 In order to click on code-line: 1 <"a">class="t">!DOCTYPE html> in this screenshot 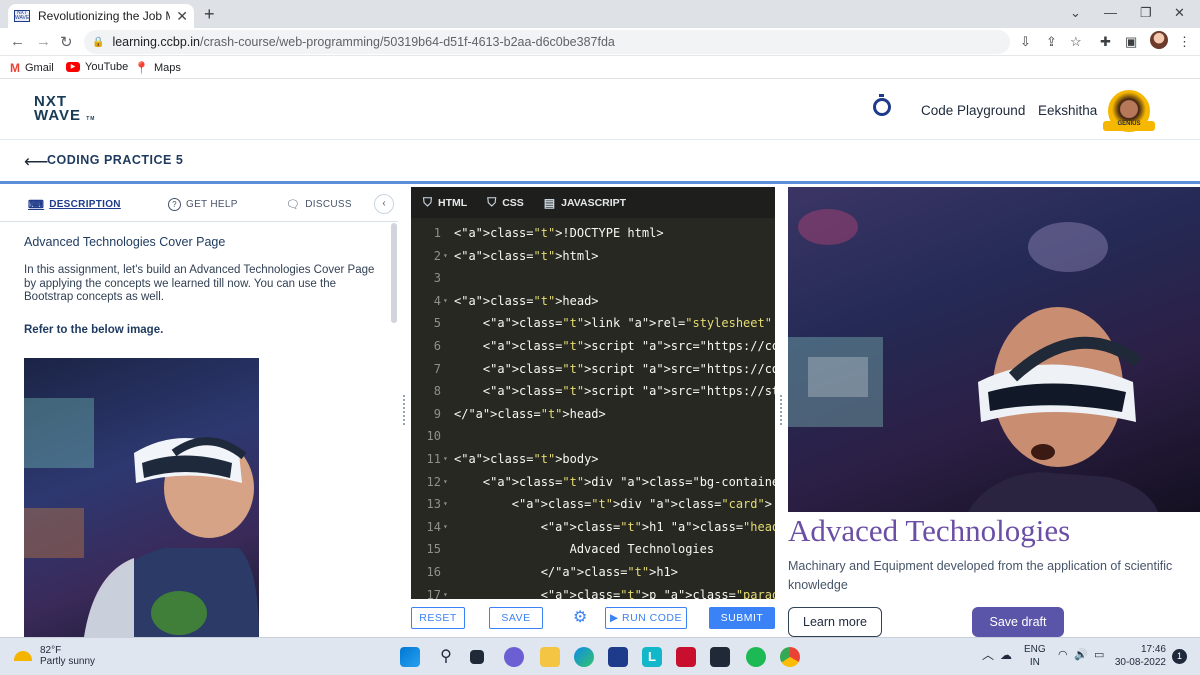, I will do `click(593, 233)`.